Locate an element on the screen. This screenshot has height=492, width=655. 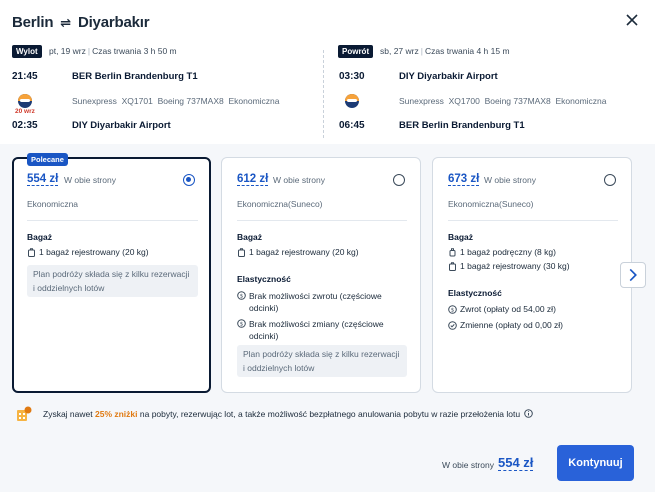
info-icon is located at coordinates (529, 413).